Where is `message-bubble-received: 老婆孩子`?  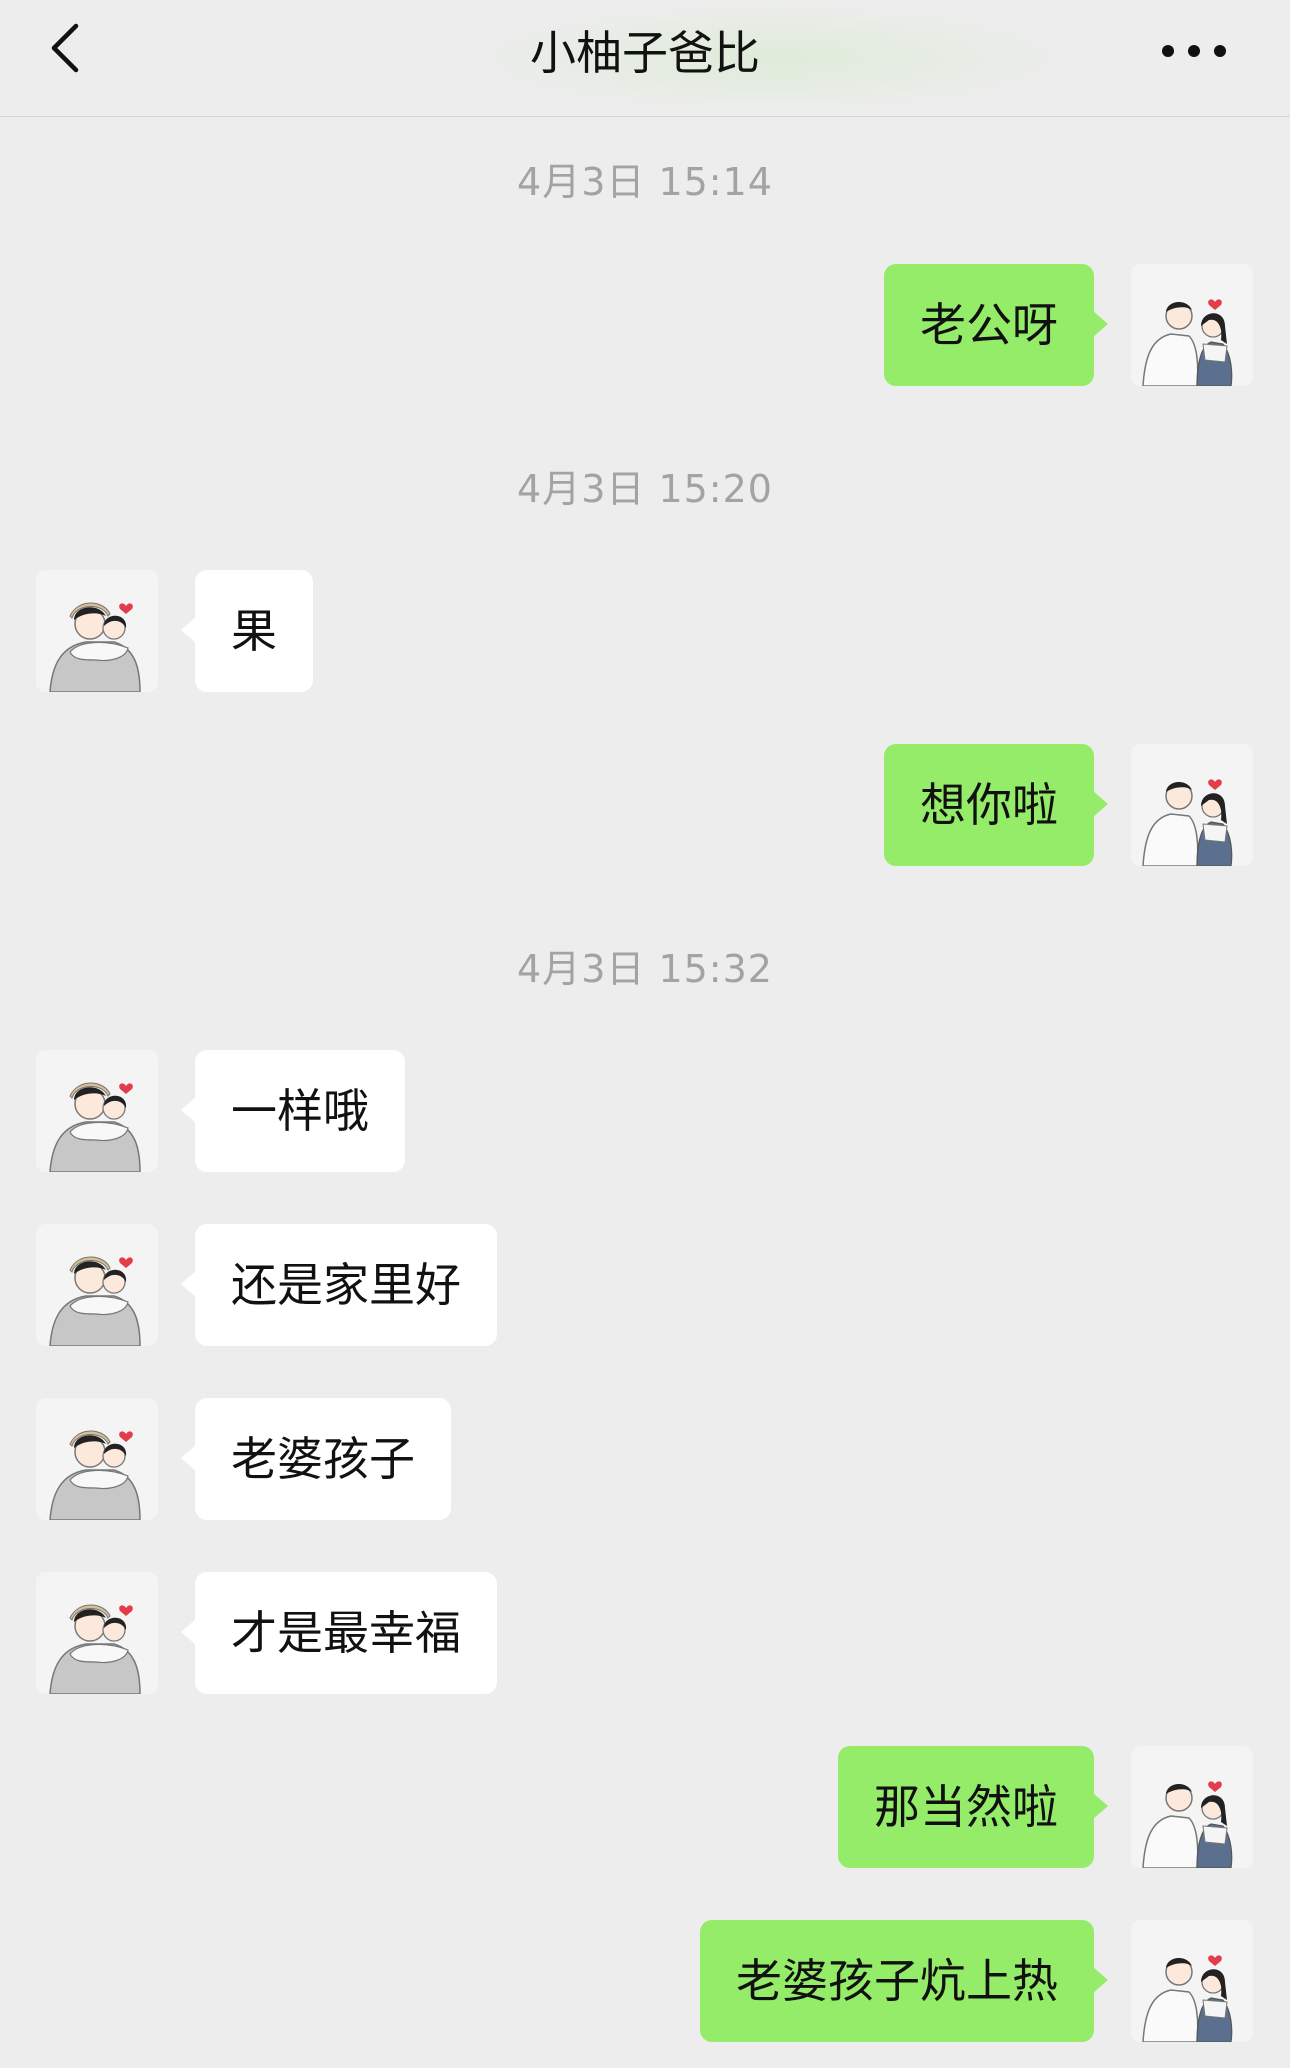 message-bubble-received: 老婆孩子 is located at coordinates (316, 1459).